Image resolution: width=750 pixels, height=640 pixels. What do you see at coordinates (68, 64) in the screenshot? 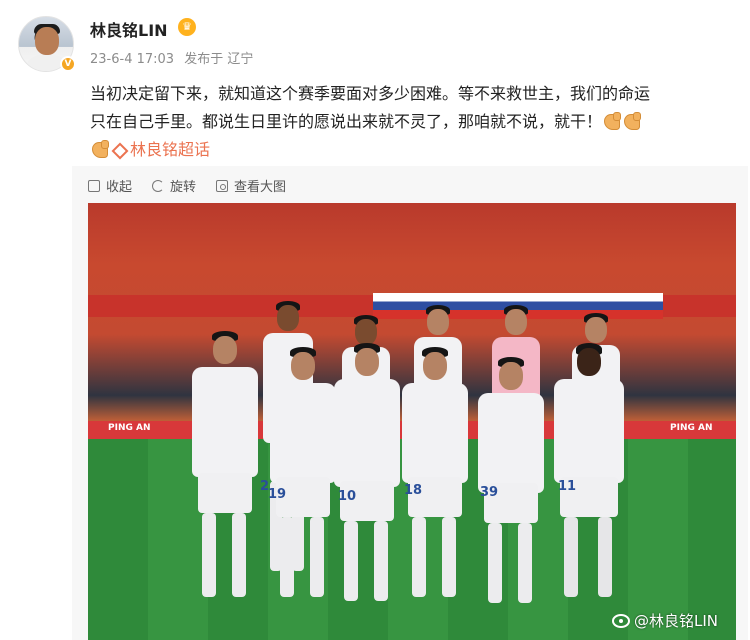
I see `verified-badge-icon: V` at bounding box center [68, 64].